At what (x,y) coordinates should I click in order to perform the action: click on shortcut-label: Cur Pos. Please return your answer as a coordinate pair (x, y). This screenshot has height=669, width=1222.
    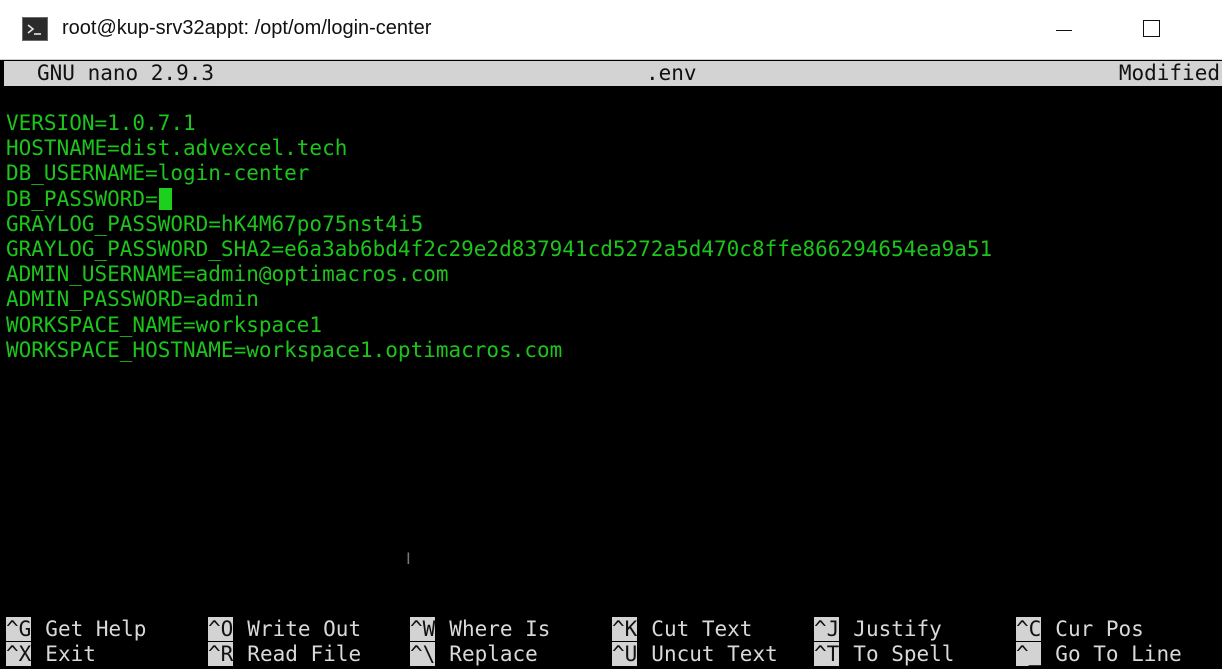
    Looking at the image, I should click on (1099, 629).